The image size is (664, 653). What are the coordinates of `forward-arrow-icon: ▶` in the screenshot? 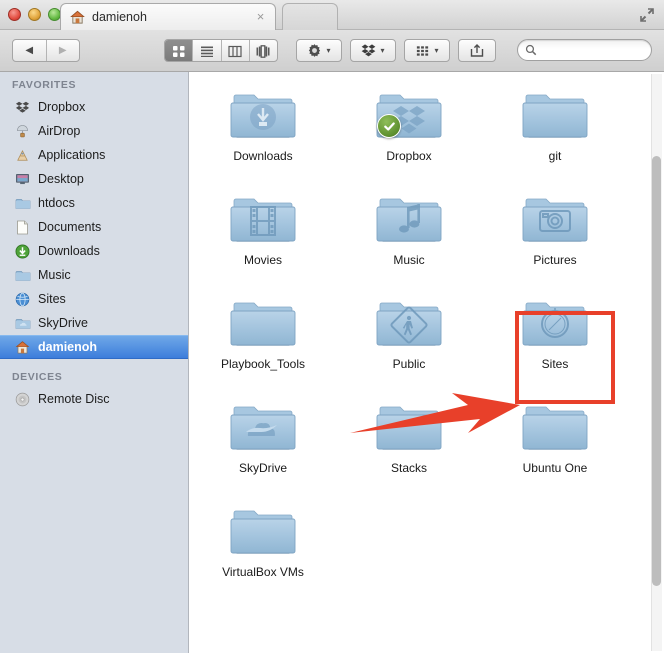 It's located at (62, 50).